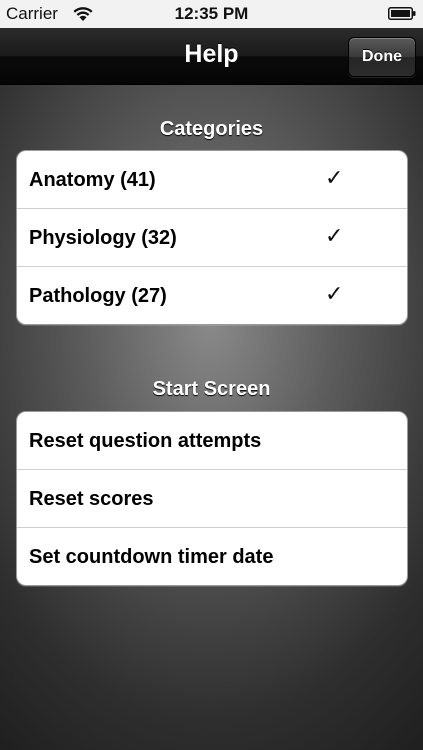 This screenshot has width=423, height=750. Describe the element at coordinates (382, 57) in the screenshot. I see `done-button: Done` at that location.